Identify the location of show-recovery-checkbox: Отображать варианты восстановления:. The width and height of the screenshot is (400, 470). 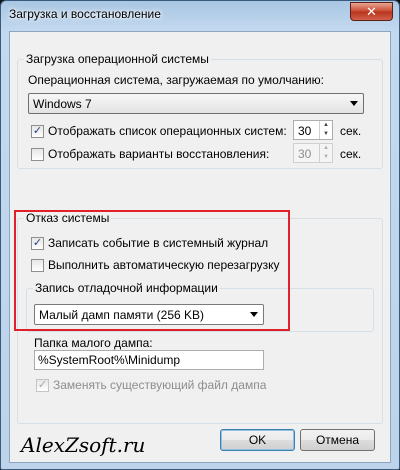
(150, 154).